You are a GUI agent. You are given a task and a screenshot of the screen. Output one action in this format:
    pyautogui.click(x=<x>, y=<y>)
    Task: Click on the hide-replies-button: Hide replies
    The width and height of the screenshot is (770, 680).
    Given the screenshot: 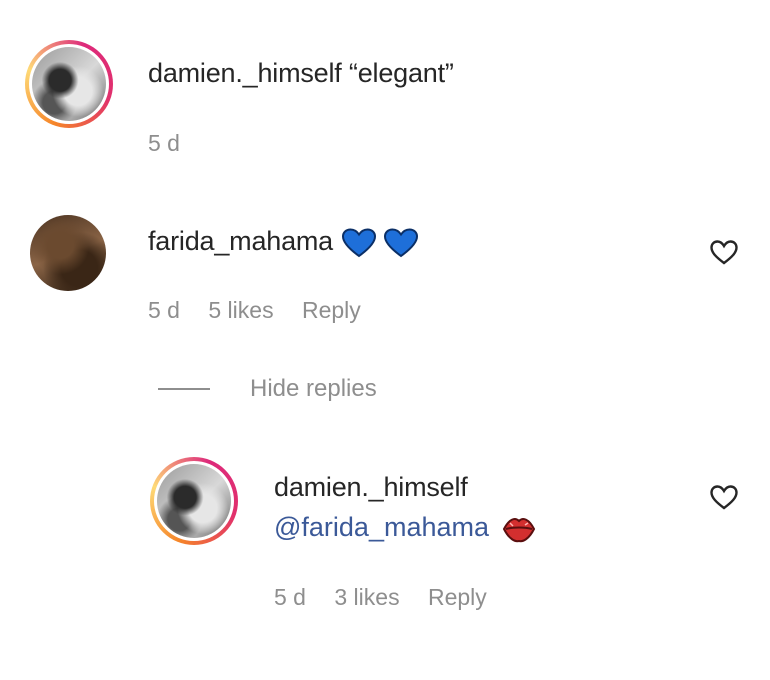 What is the action you would take?
    pyautogui.click(x=267, y=389)
    